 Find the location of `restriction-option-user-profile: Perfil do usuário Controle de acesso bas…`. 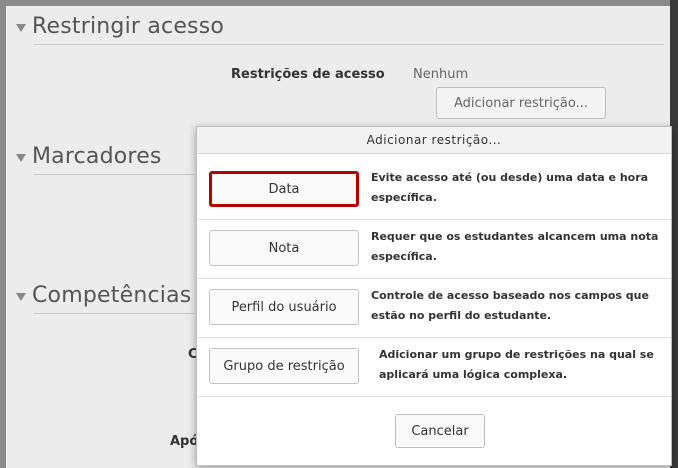

restriction-option-user-profile: Perfil do usuário Controle de acesso bas… is located at coordinates (434, 307).